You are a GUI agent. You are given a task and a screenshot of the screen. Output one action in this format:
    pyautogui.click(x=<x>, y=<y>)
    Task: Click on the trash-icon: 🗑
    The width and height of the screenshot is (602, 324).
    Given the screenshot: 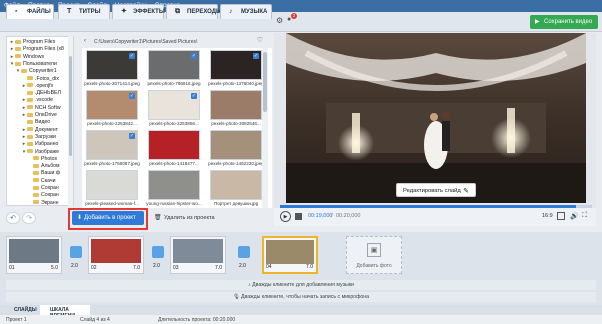 What is the action you would take?
    pyautogui.click(x=158, y=218)
    